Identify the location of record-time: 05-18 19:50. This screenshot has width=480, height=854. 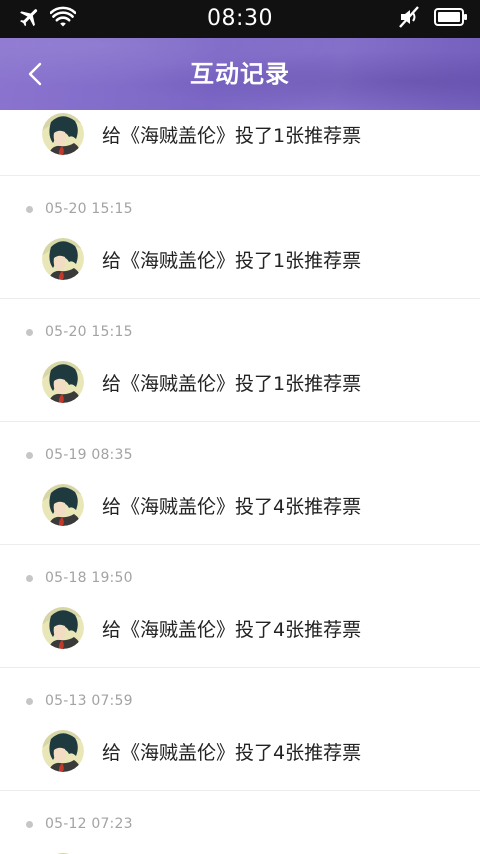
(89, 578).